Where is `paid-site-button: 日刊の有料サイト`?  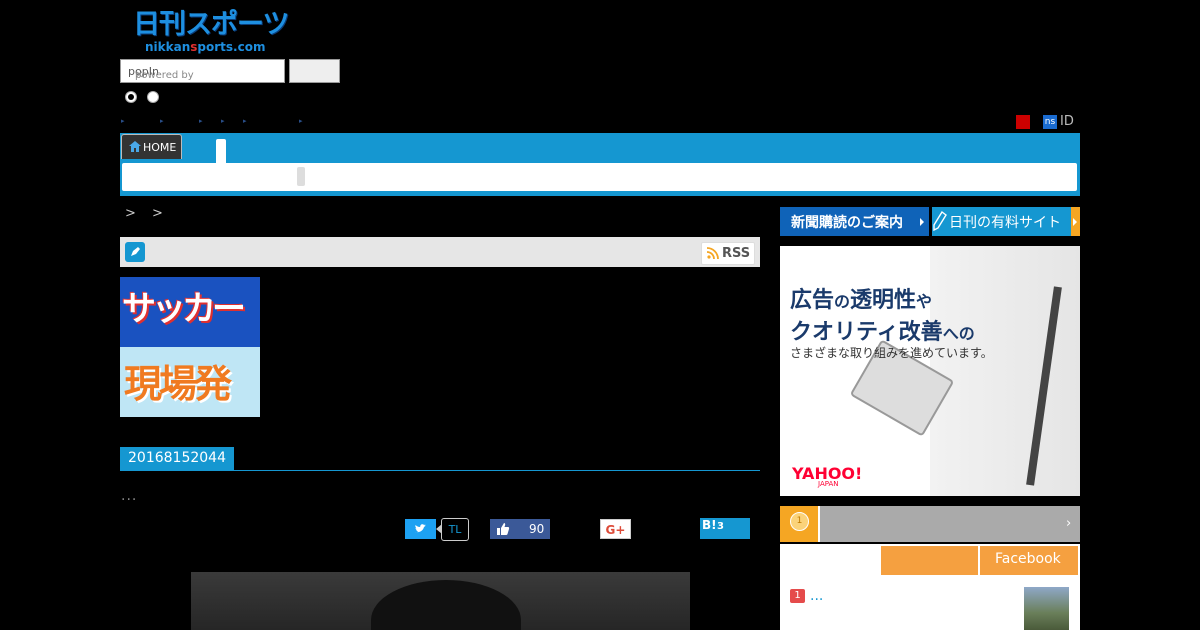
paid-site-button: 日刊の有料サイト is located at coordinates (1006, 221).